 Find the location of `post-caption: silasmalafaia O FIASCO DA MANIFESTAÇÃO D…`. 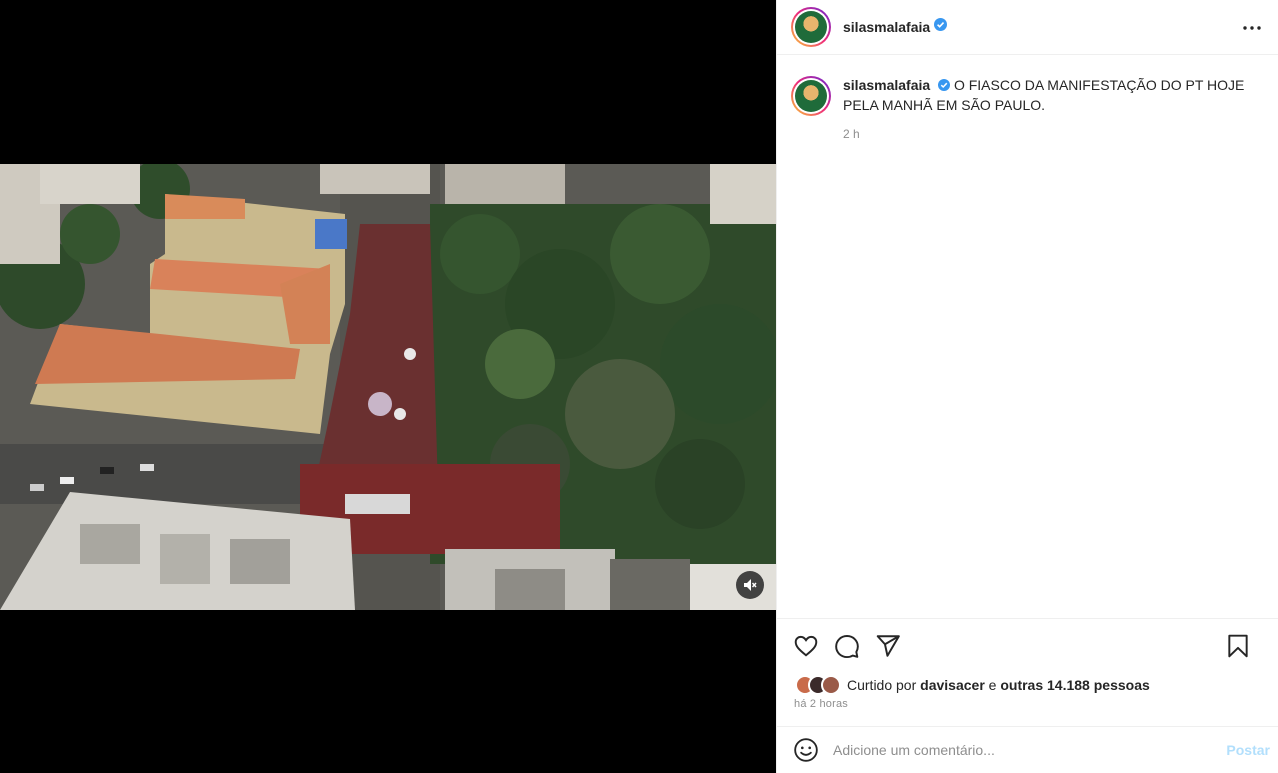

post-caption: silasmalafaia O FIASCO DA MANIFESTAÇÃO D… is located at coordinates (1026, 110).